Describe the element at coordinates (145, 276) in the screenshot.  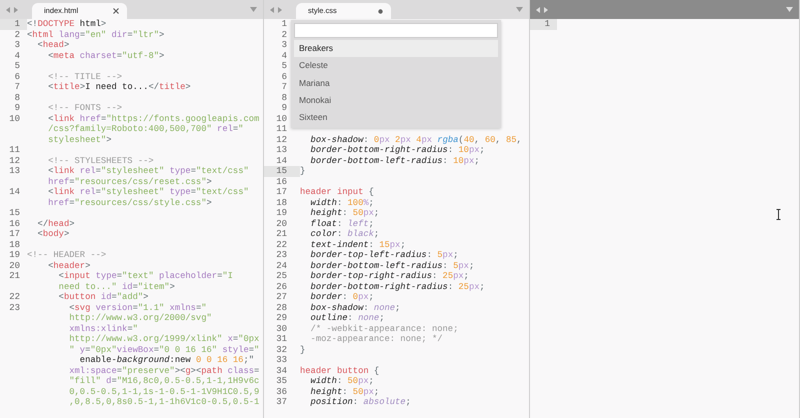
I see `code-line: <input type="text" placeholder="I` at that location.